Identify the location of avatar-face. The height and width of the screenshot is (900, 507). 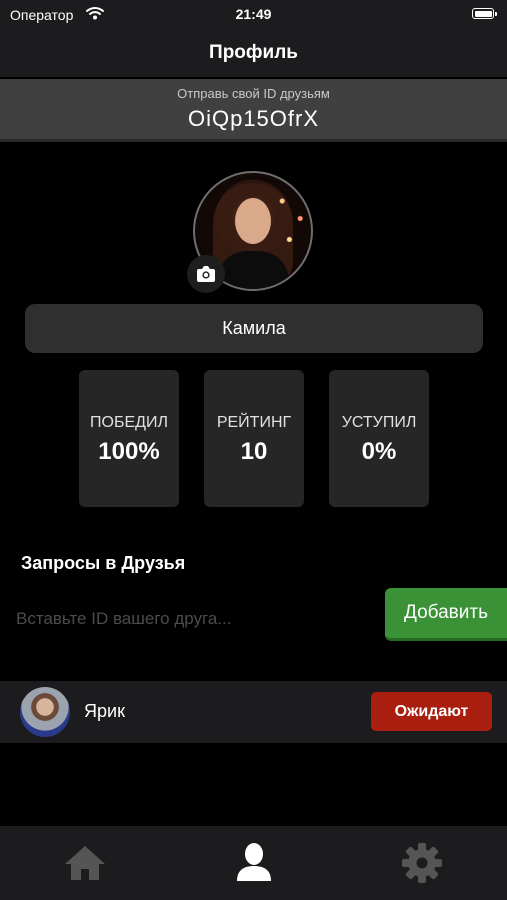
(253, 221).